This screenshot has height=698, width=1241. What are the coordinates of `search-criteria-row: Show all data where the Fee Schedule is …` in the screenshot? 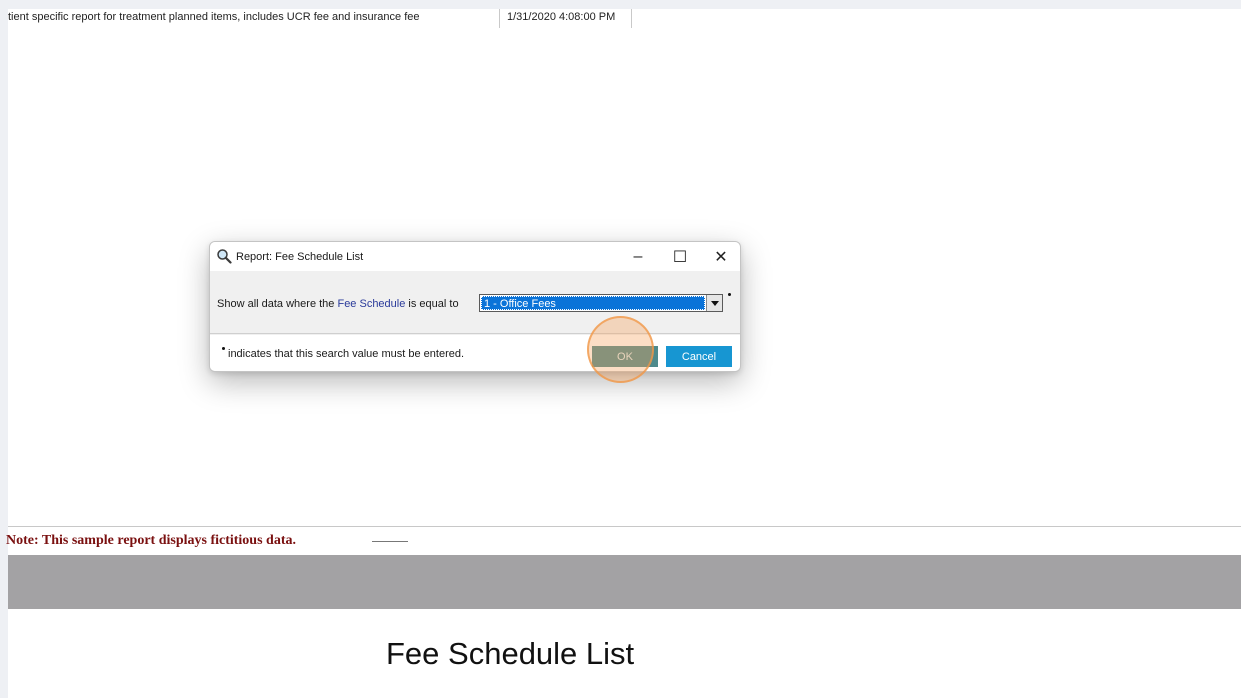 It's located at (475, 302).